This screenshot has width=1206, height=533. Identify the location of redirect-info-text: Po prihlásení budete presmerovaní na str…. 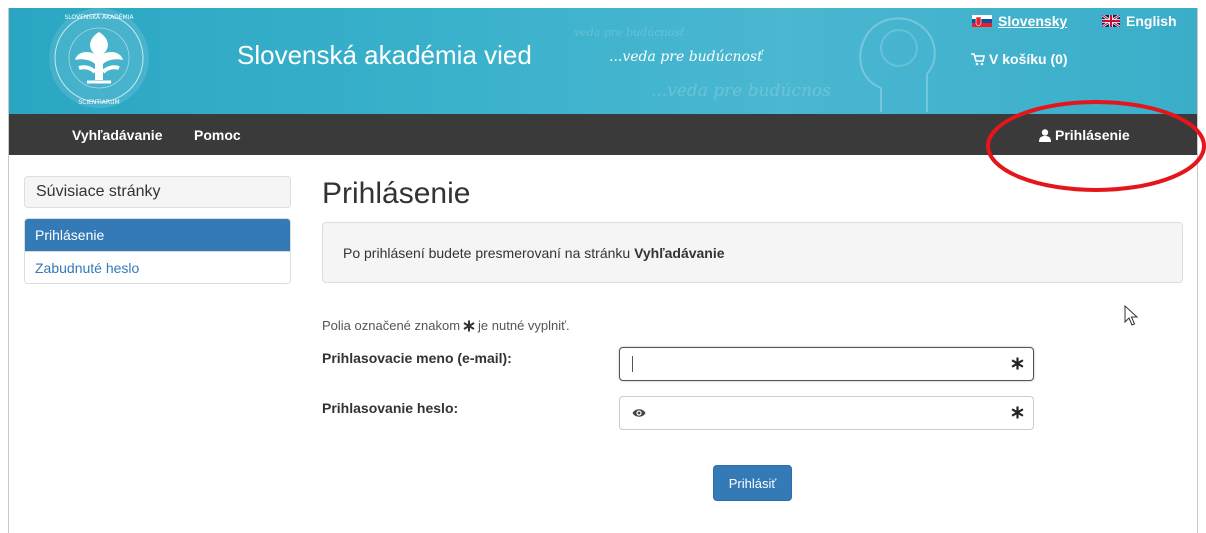
(487, 253).